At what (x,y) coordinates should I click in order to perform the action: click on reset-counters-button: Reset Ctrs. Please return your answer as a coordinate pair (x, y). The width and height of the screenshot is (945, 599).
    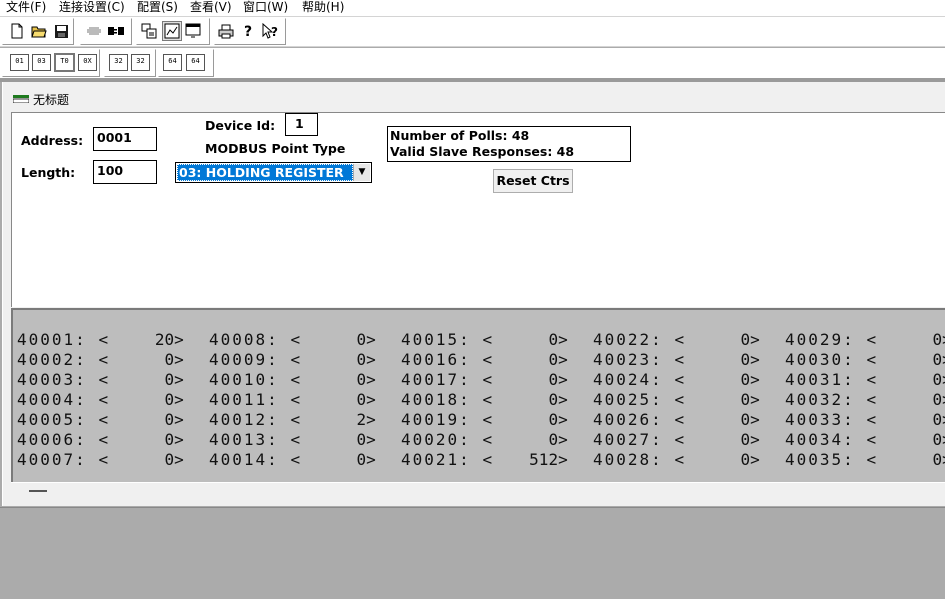
    Looking at the image, I should click on (533, 181).